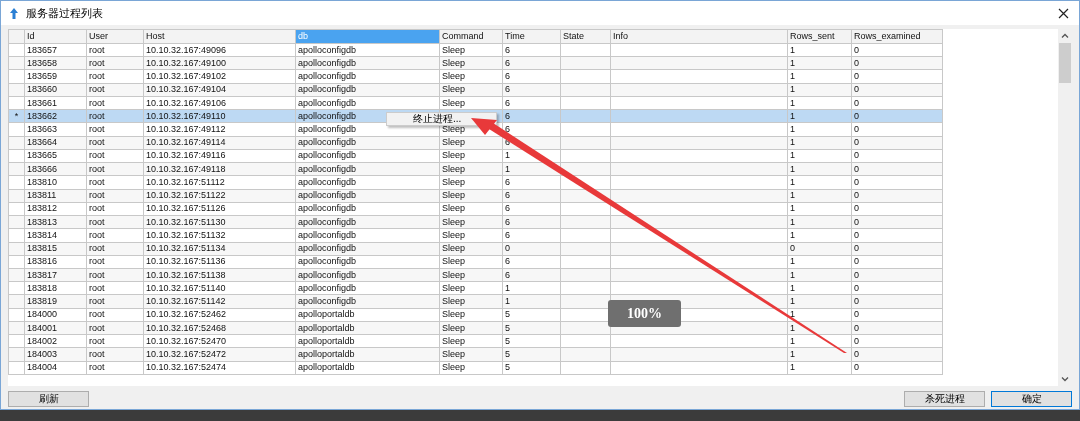 This screenshot has width=1080, height=421. I want to click on scroll-down-icon, so click(1065, 379).